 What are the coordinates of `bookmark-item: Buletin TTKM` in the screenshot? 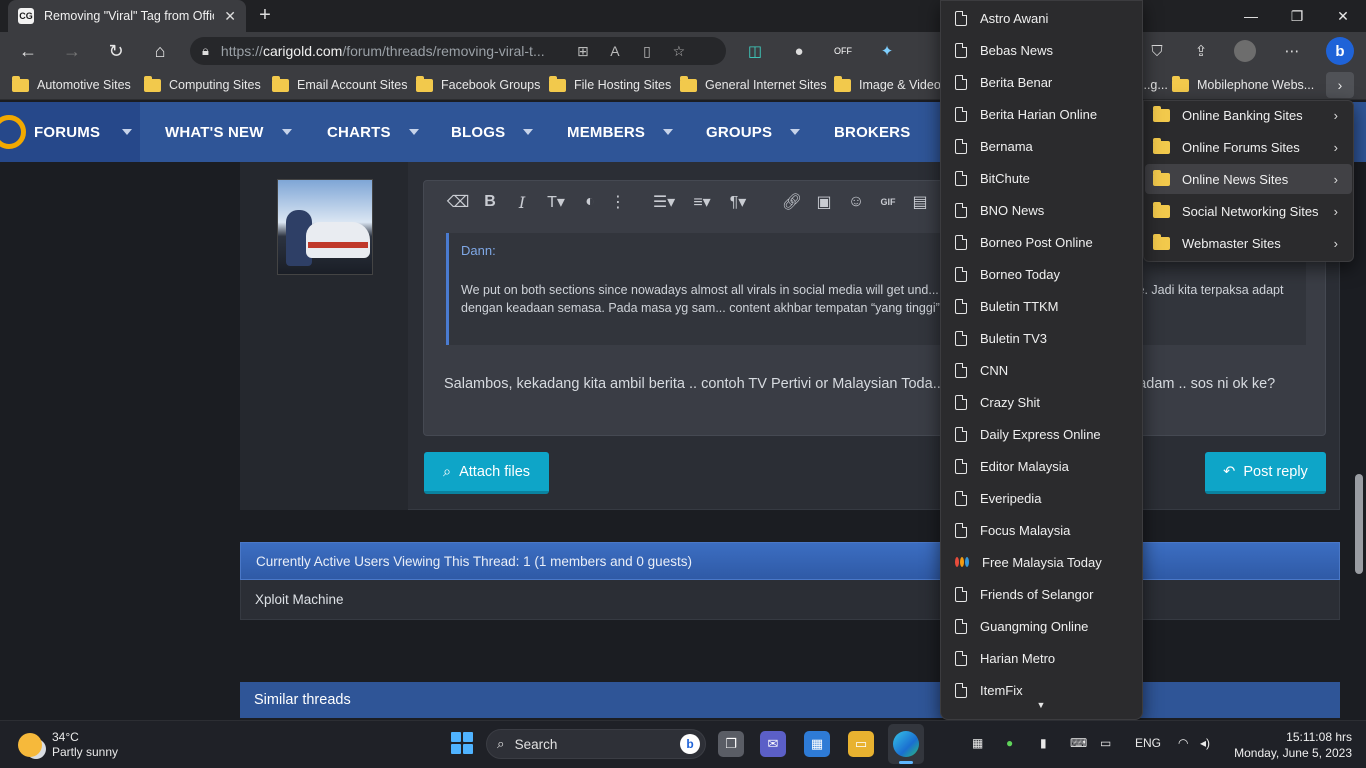 It's located at (1041, 306).